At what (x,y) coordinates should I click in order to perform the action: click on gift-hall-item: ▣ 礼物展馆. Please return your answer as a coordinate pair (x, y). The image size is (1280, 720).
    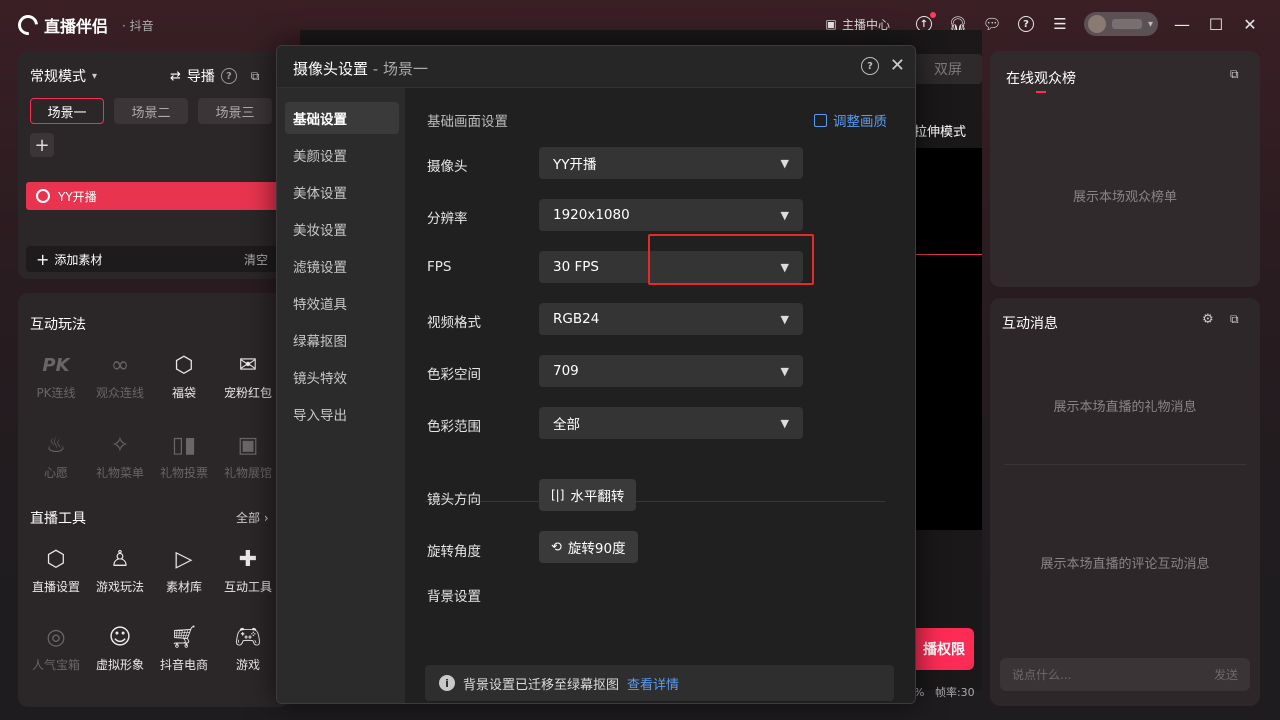
    Looking at the image, I should click on (248, 455).